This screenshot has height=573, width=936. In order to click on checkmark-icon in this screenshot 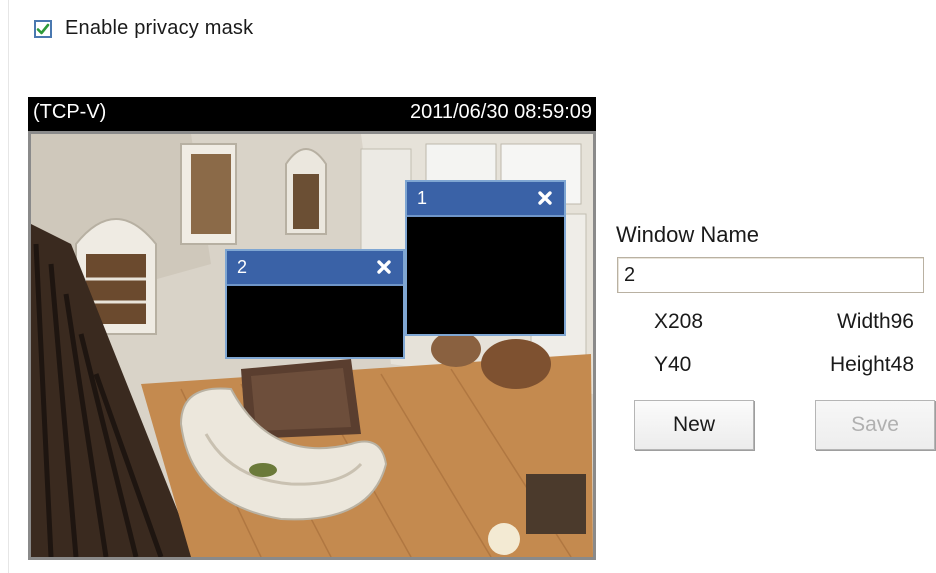, I will do `click(43, 28)`.